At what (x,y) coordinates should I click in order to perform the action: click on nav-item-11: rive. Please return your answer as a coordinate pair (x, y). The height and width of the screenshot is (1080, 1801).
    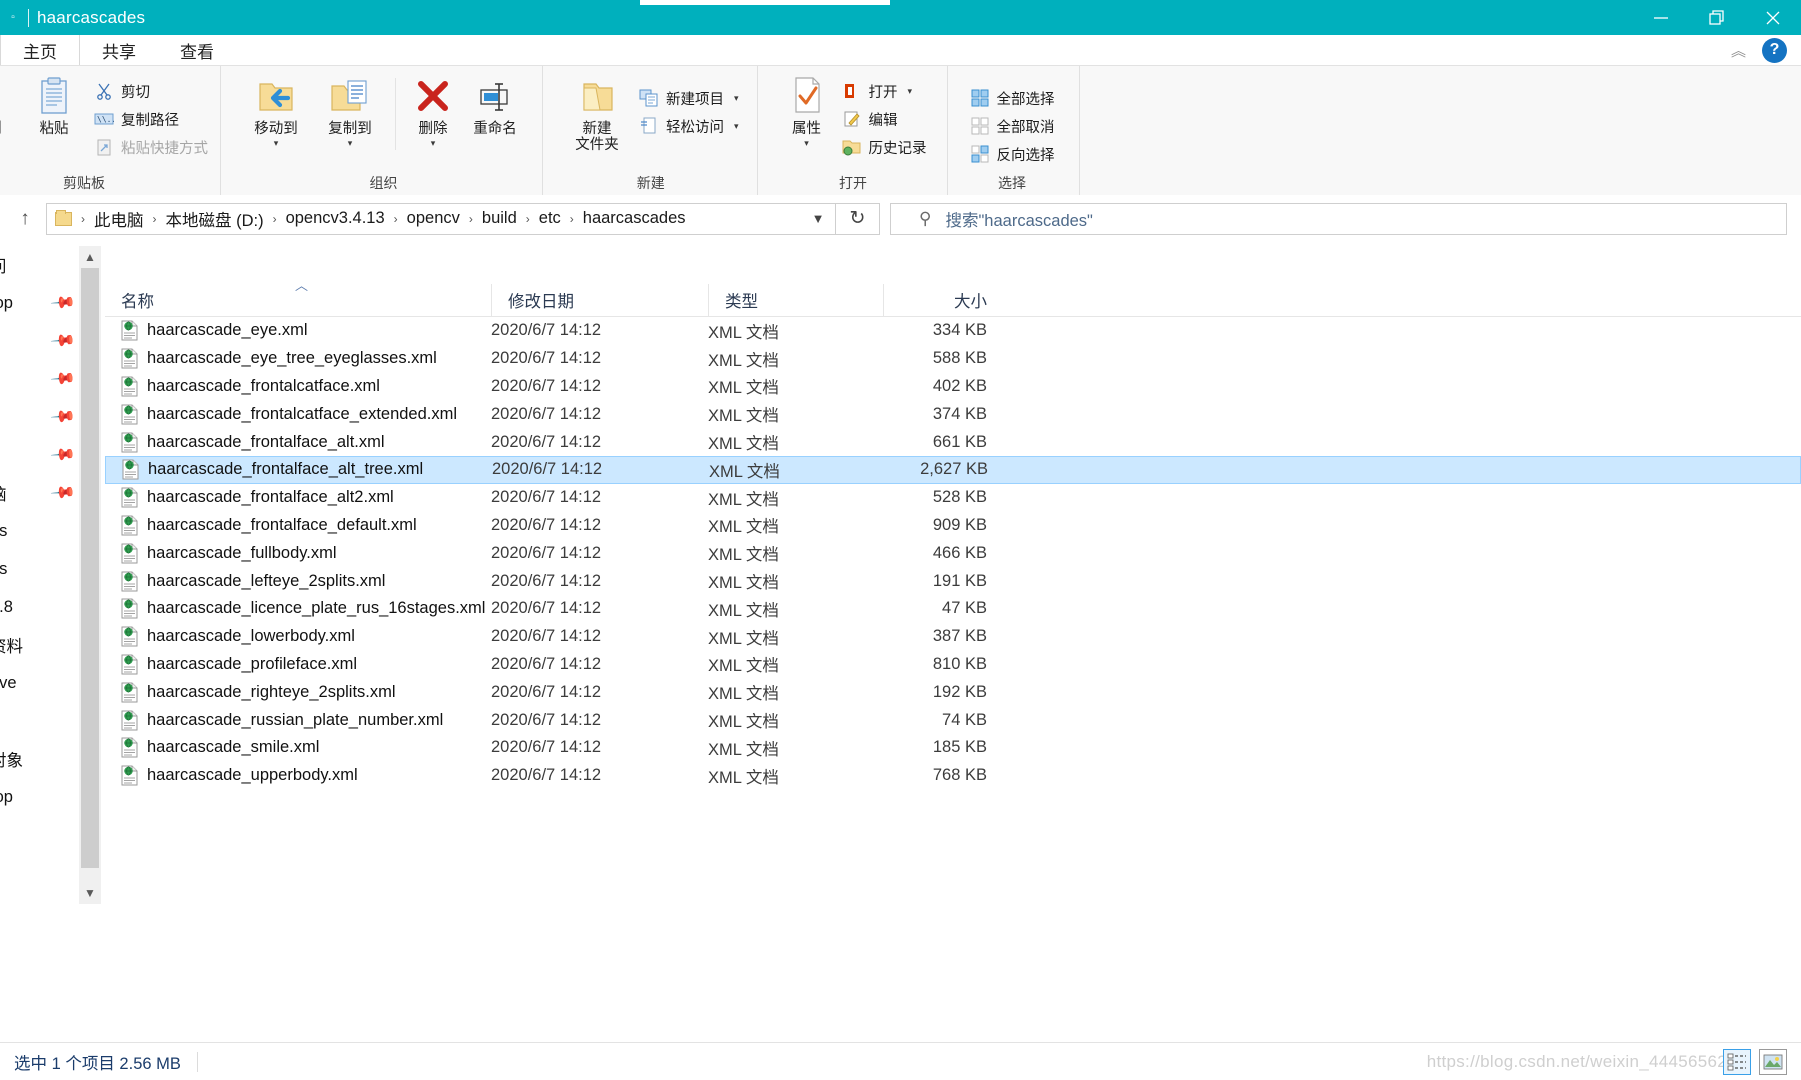
    Looking at the image, I should click on (39, 683).